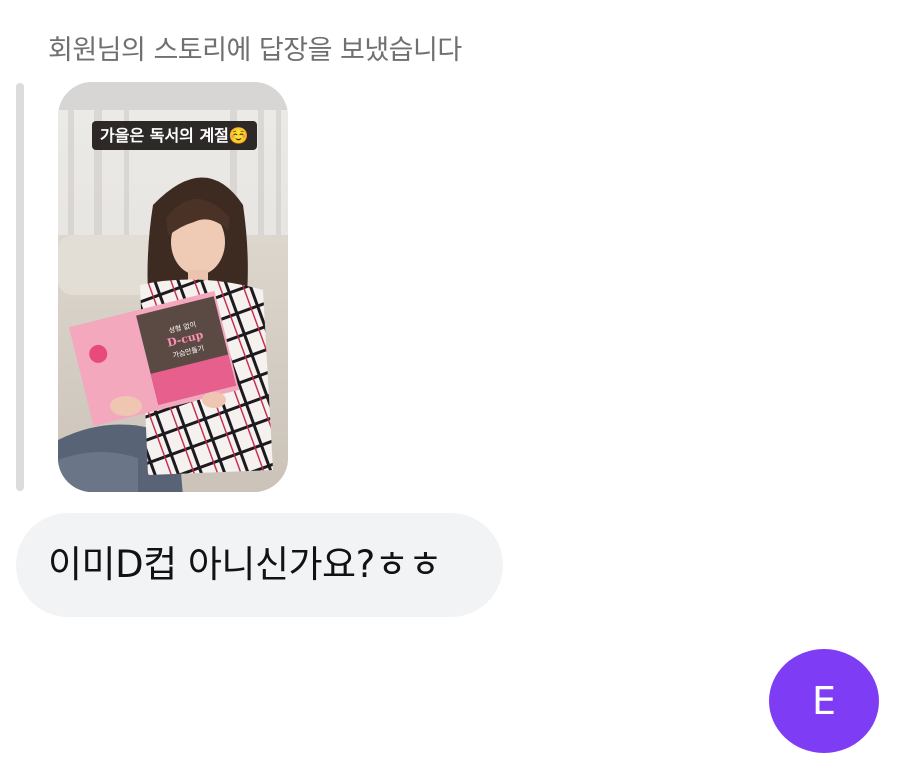 The image size is (900, 772). What do you see at coordinates (824, 701) in the screenshot?
I see `avatar: E` at bounding box center [824, 701].